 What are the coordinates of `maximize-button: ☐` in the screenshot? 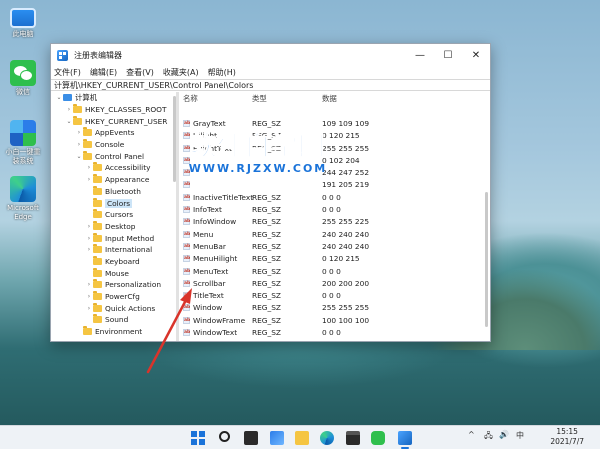 It's located at (448, 55).